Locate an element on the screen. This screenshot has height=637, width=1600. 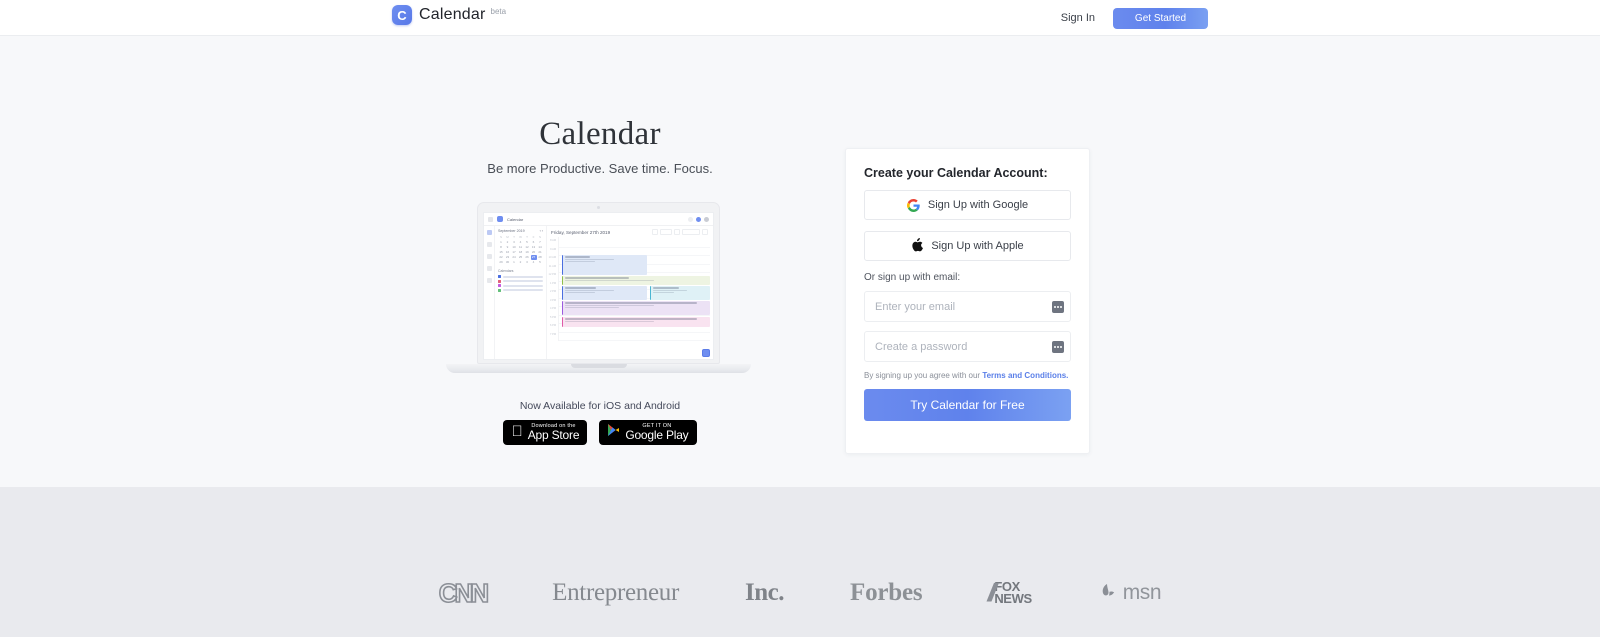
rail-settings-icon is located at coordinates (489, 244).